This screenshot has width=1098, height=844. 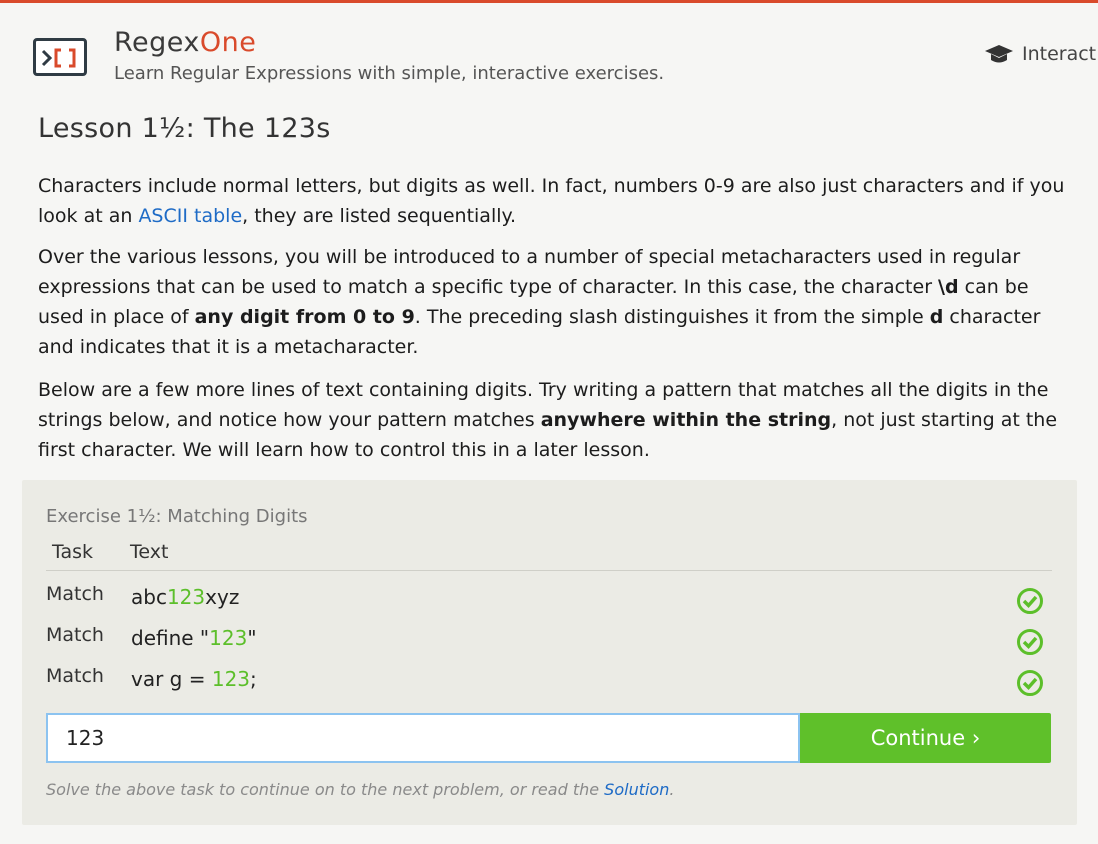 I want to click on brand-accent: One, so click(x=228, y=42).